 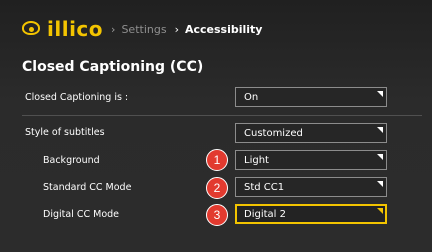 I want to click on cc-status-label: Closed Captioning is :, so click(x=77, y=97).